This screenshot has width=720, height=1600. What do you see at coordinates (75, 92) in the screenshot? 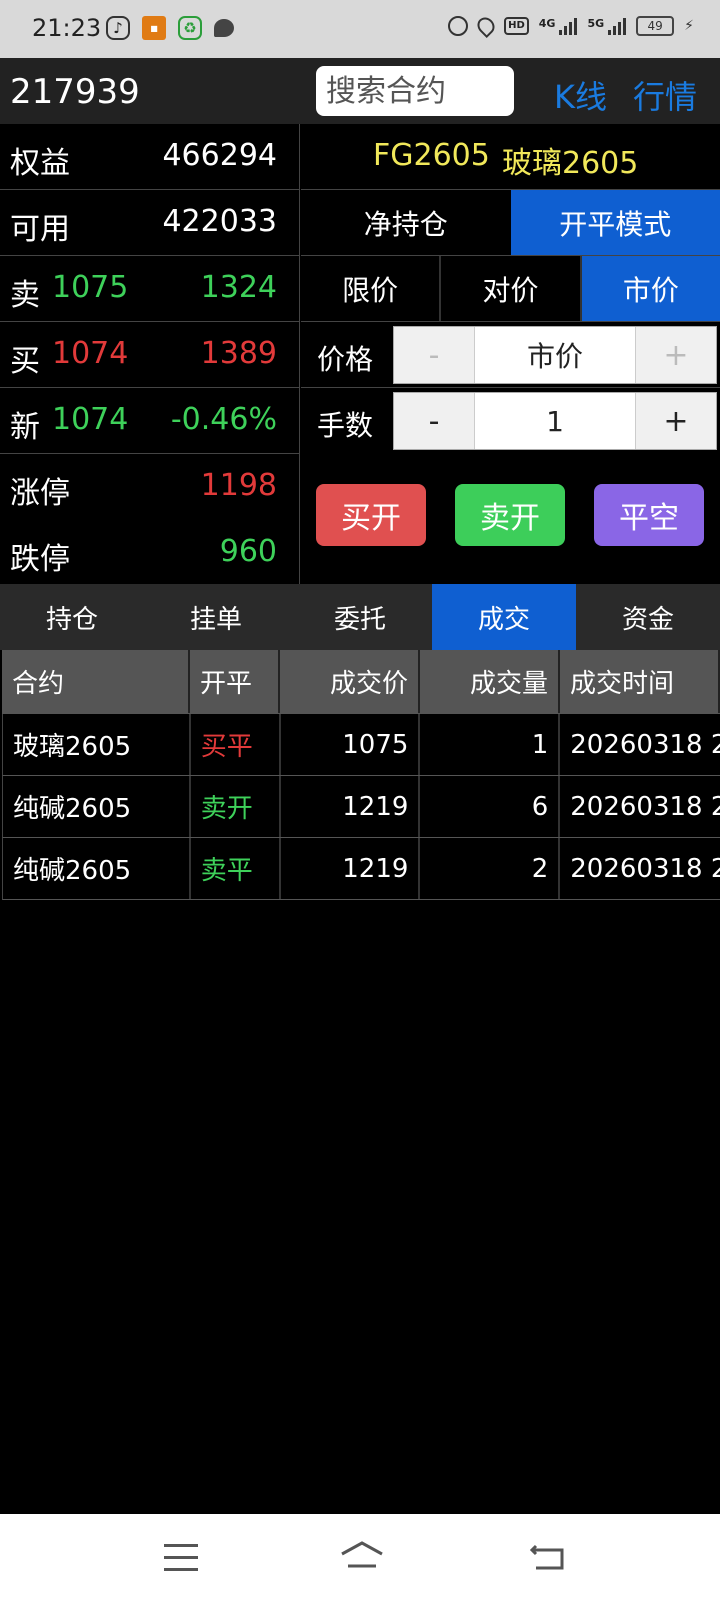
I see `account-id: 217939` at bounding box center [75, 92].